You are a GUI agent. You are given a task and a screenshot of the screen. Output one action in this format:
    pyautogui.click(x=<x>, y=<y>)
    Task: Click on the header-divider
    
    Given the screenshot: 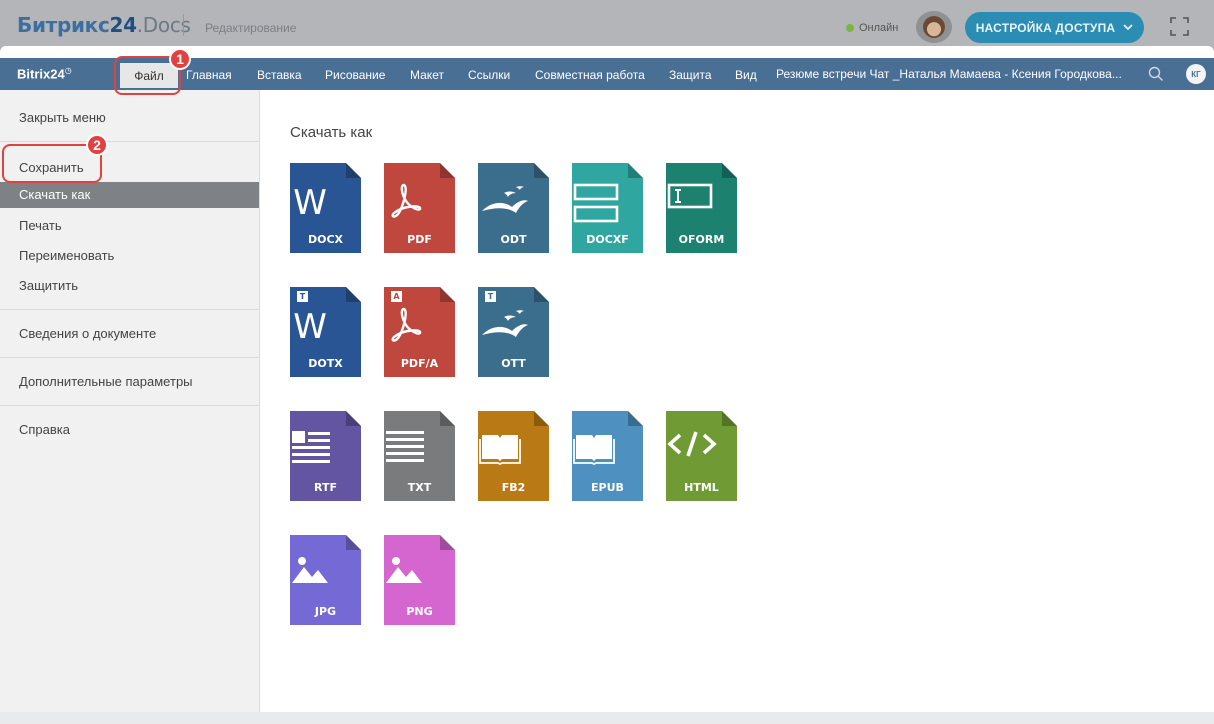 What is the action you would take?
    pyautogui.click(x=183, y=25)
    